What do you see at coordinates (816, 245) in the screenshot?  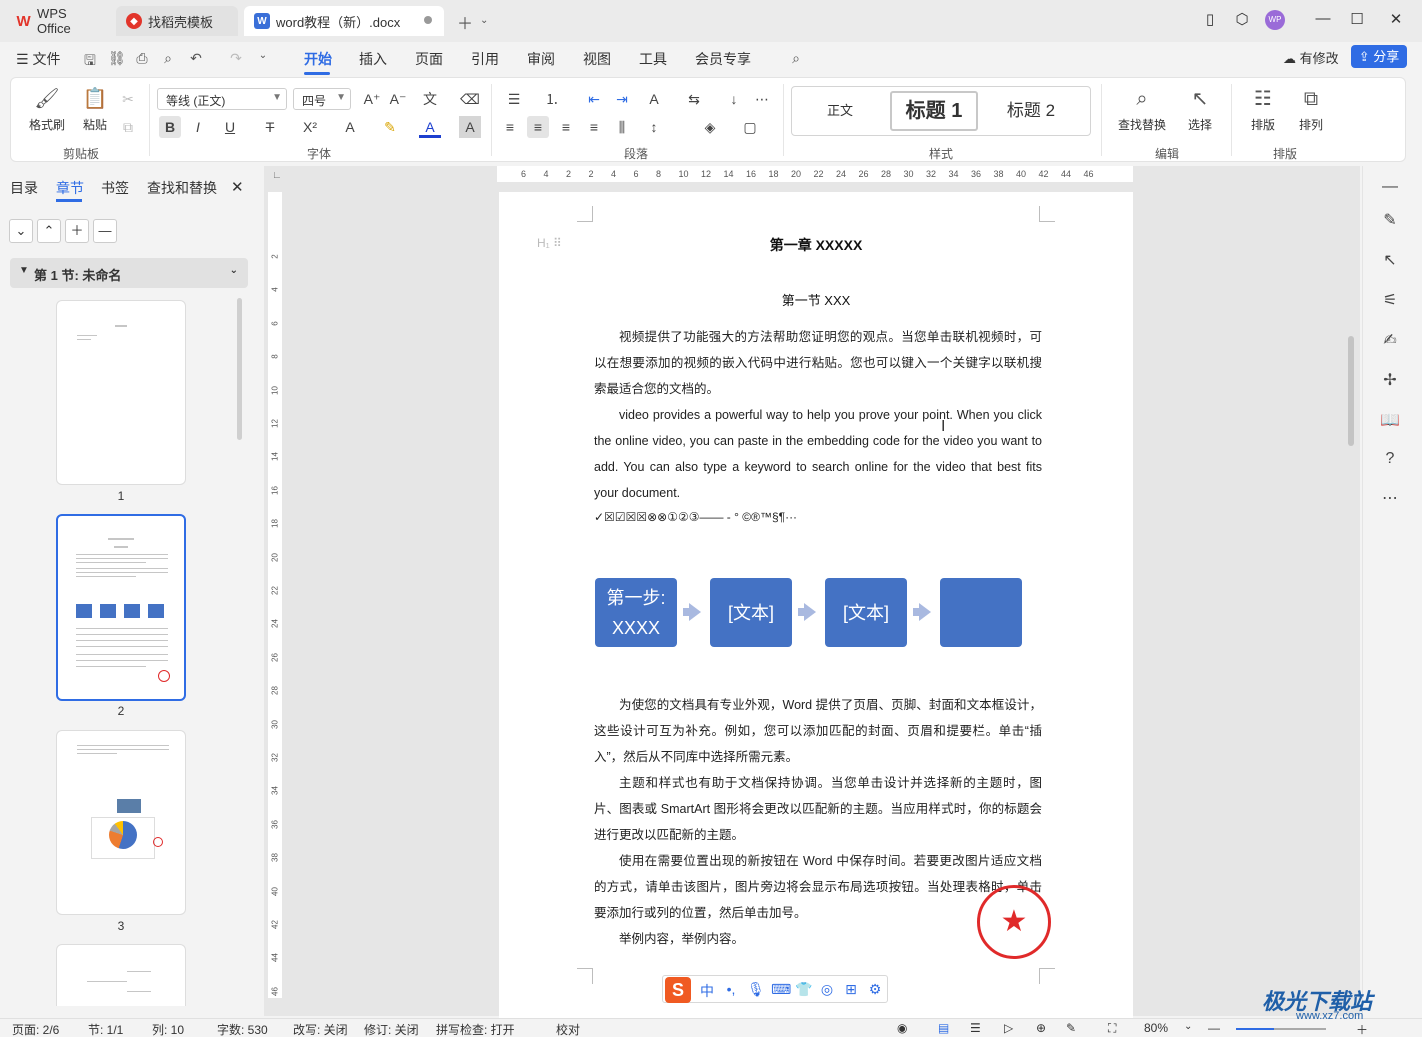 I see `chapter-heading: 第一章 XXXXX` at bounding box center [816, 245].